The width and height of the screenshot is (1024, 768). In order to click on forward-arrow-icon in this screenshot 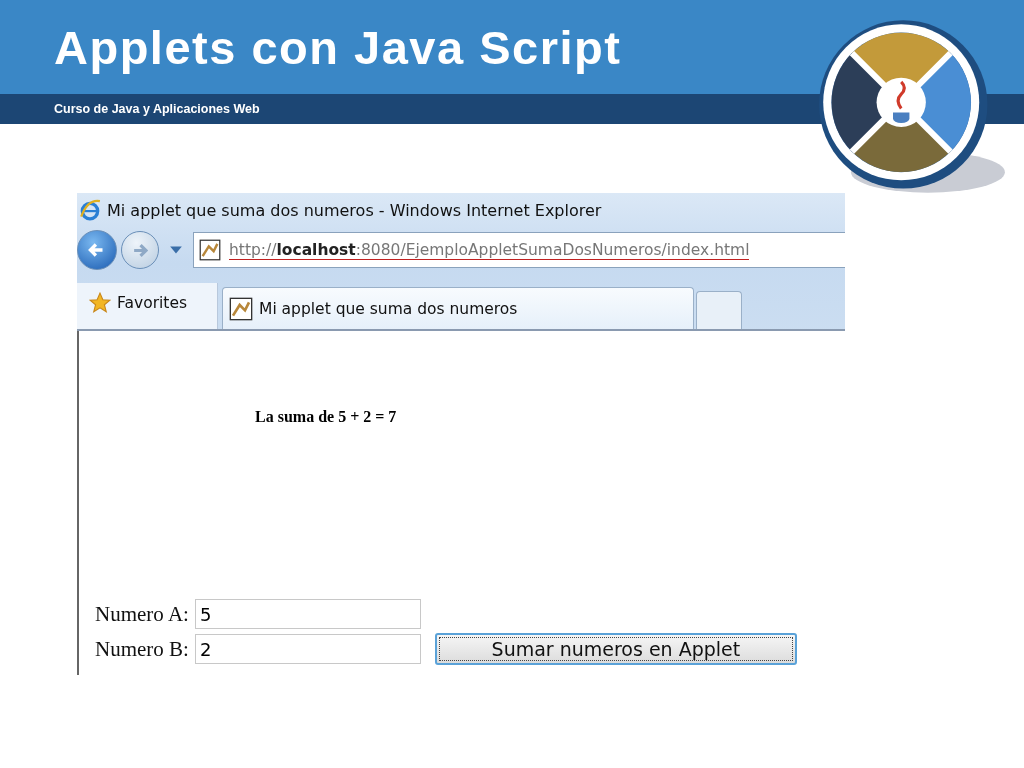, I will do `click(140, 250)`.